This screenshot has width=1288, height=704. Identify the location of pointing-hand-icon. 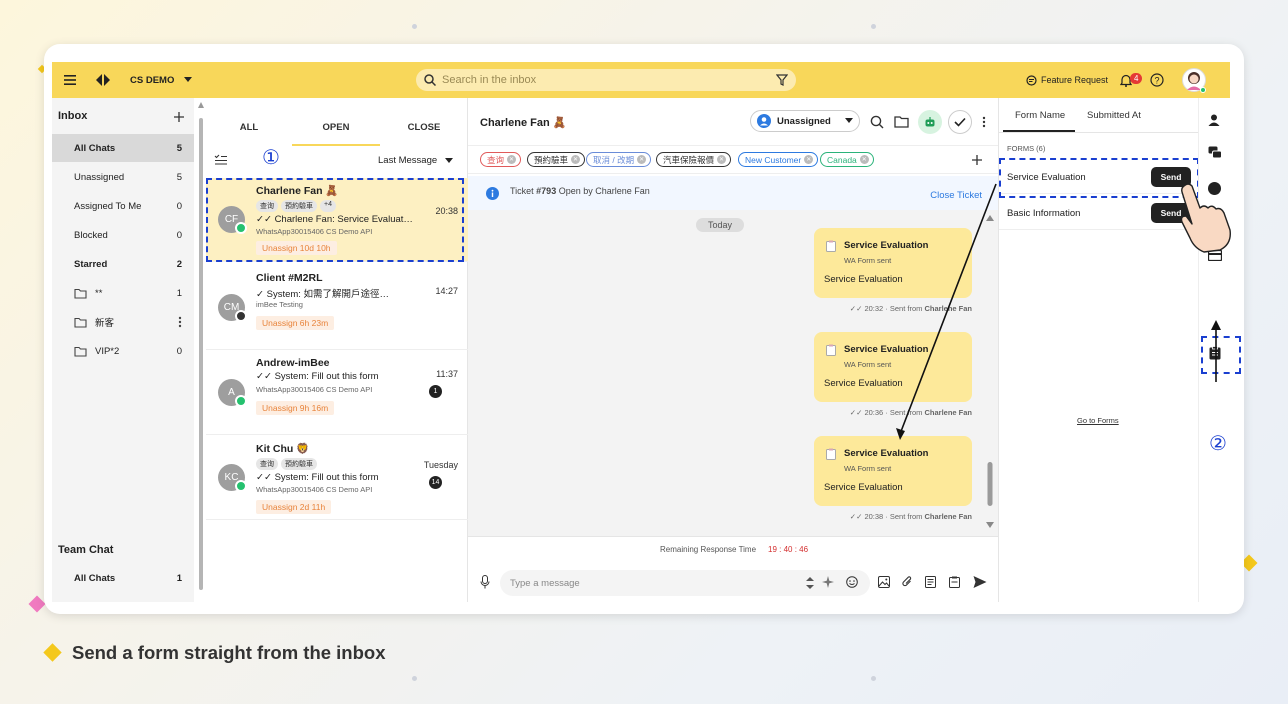
(1205, 218).